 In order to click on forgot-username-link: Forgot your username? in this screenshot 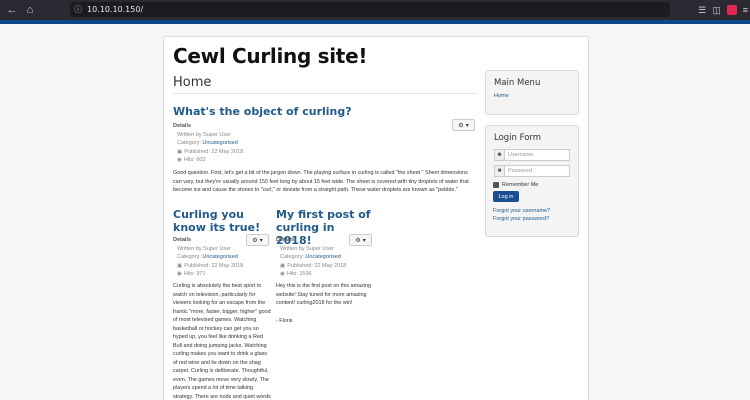, I will do `click(521, 211)`.